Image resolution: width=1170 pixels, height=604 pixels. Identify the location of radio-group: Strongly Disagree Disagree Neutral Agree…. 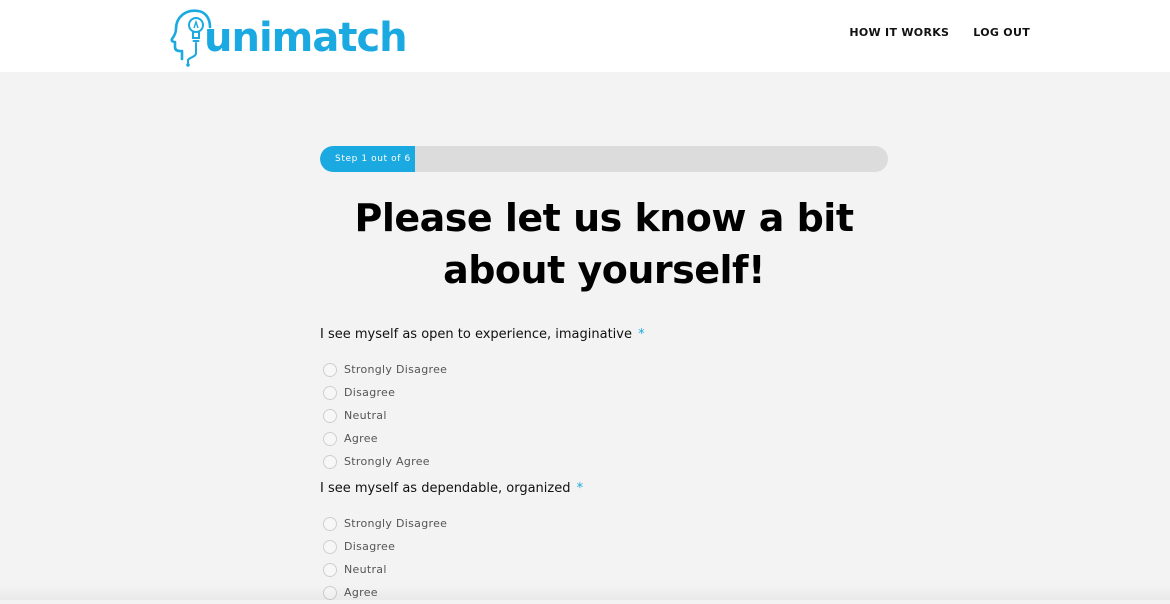
(604, 415).